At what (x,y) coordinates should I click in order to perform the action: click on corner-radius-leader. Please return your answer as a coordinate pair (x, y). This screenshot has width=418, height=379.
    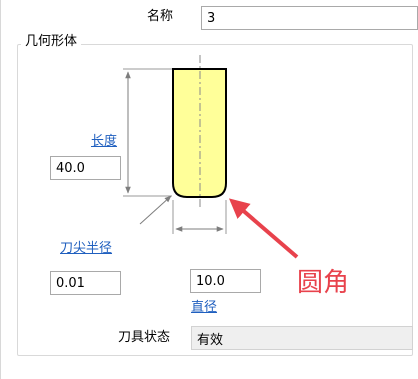
    Looking at the image, I should click on (155, 210).